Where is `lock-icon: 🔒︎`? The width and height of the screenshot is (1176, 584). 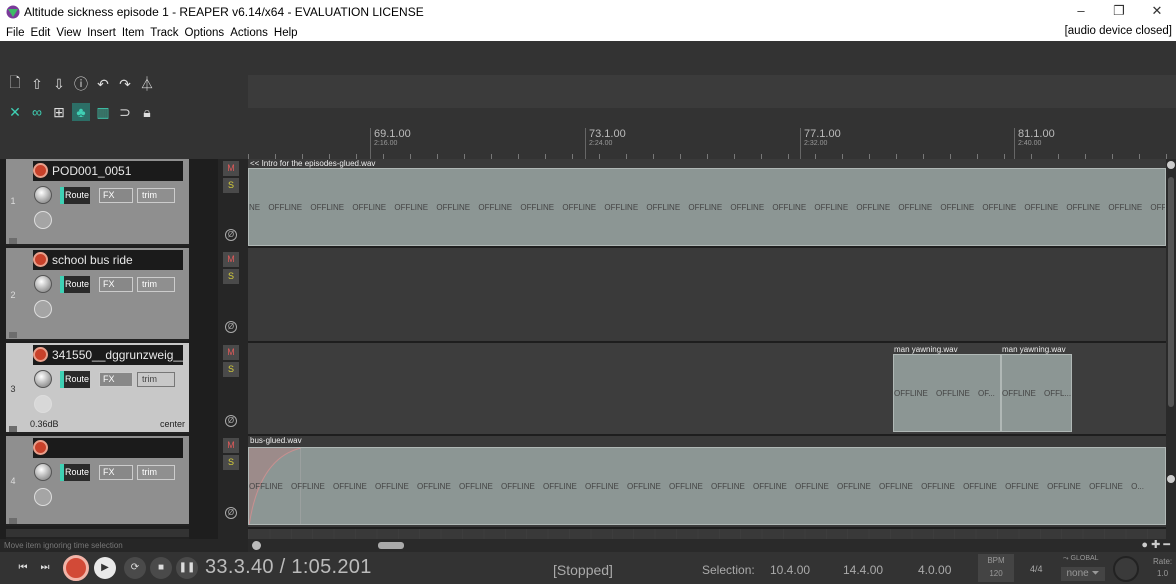
lock-icon: 🔒︎ is located at coordinates (147, 112).